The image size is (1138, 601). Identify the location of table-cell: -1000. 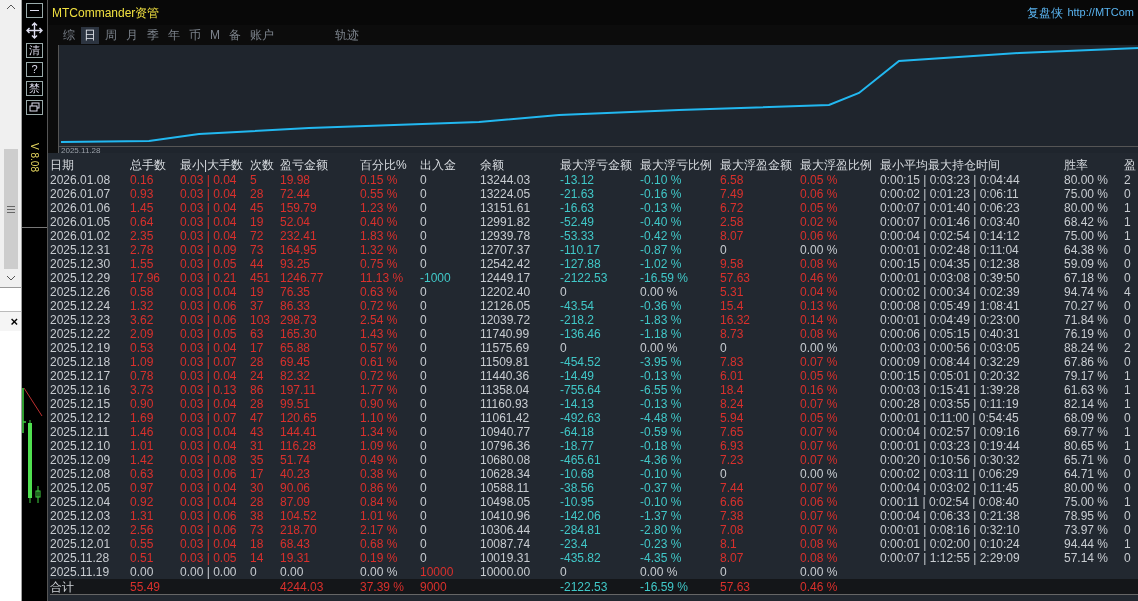
(435, 278).